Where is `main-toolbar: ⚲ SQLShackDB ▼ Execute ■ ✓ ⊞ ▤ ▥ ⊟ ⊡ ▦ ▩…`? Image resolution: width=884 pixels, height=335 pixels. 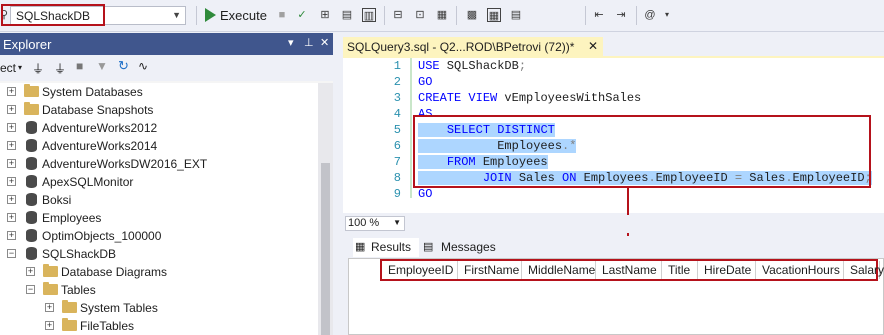
main-toolbar: ⚲ SQLShackDB ▼ Execute ■ ✓ ⊞ ▤ ▥ ⊟ ⊡ ▦ ▩… is located at coordinates (442, 16).